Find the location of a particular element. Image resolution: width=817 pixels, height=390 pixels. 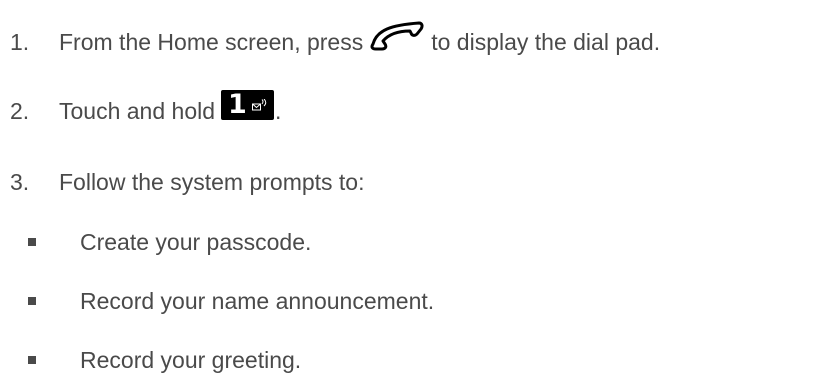

voicemail-icon is located at coordinates (259, 105).